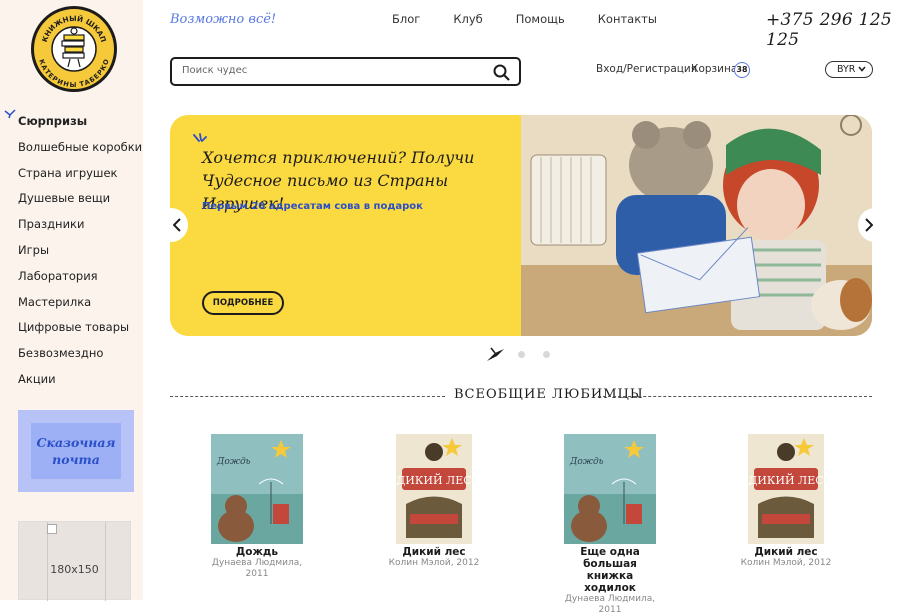 Image resolution: width=902 pixels, height=616 pixels. I want to click on more-button: ПОДРОБНЕЕ, so click(243, 303).